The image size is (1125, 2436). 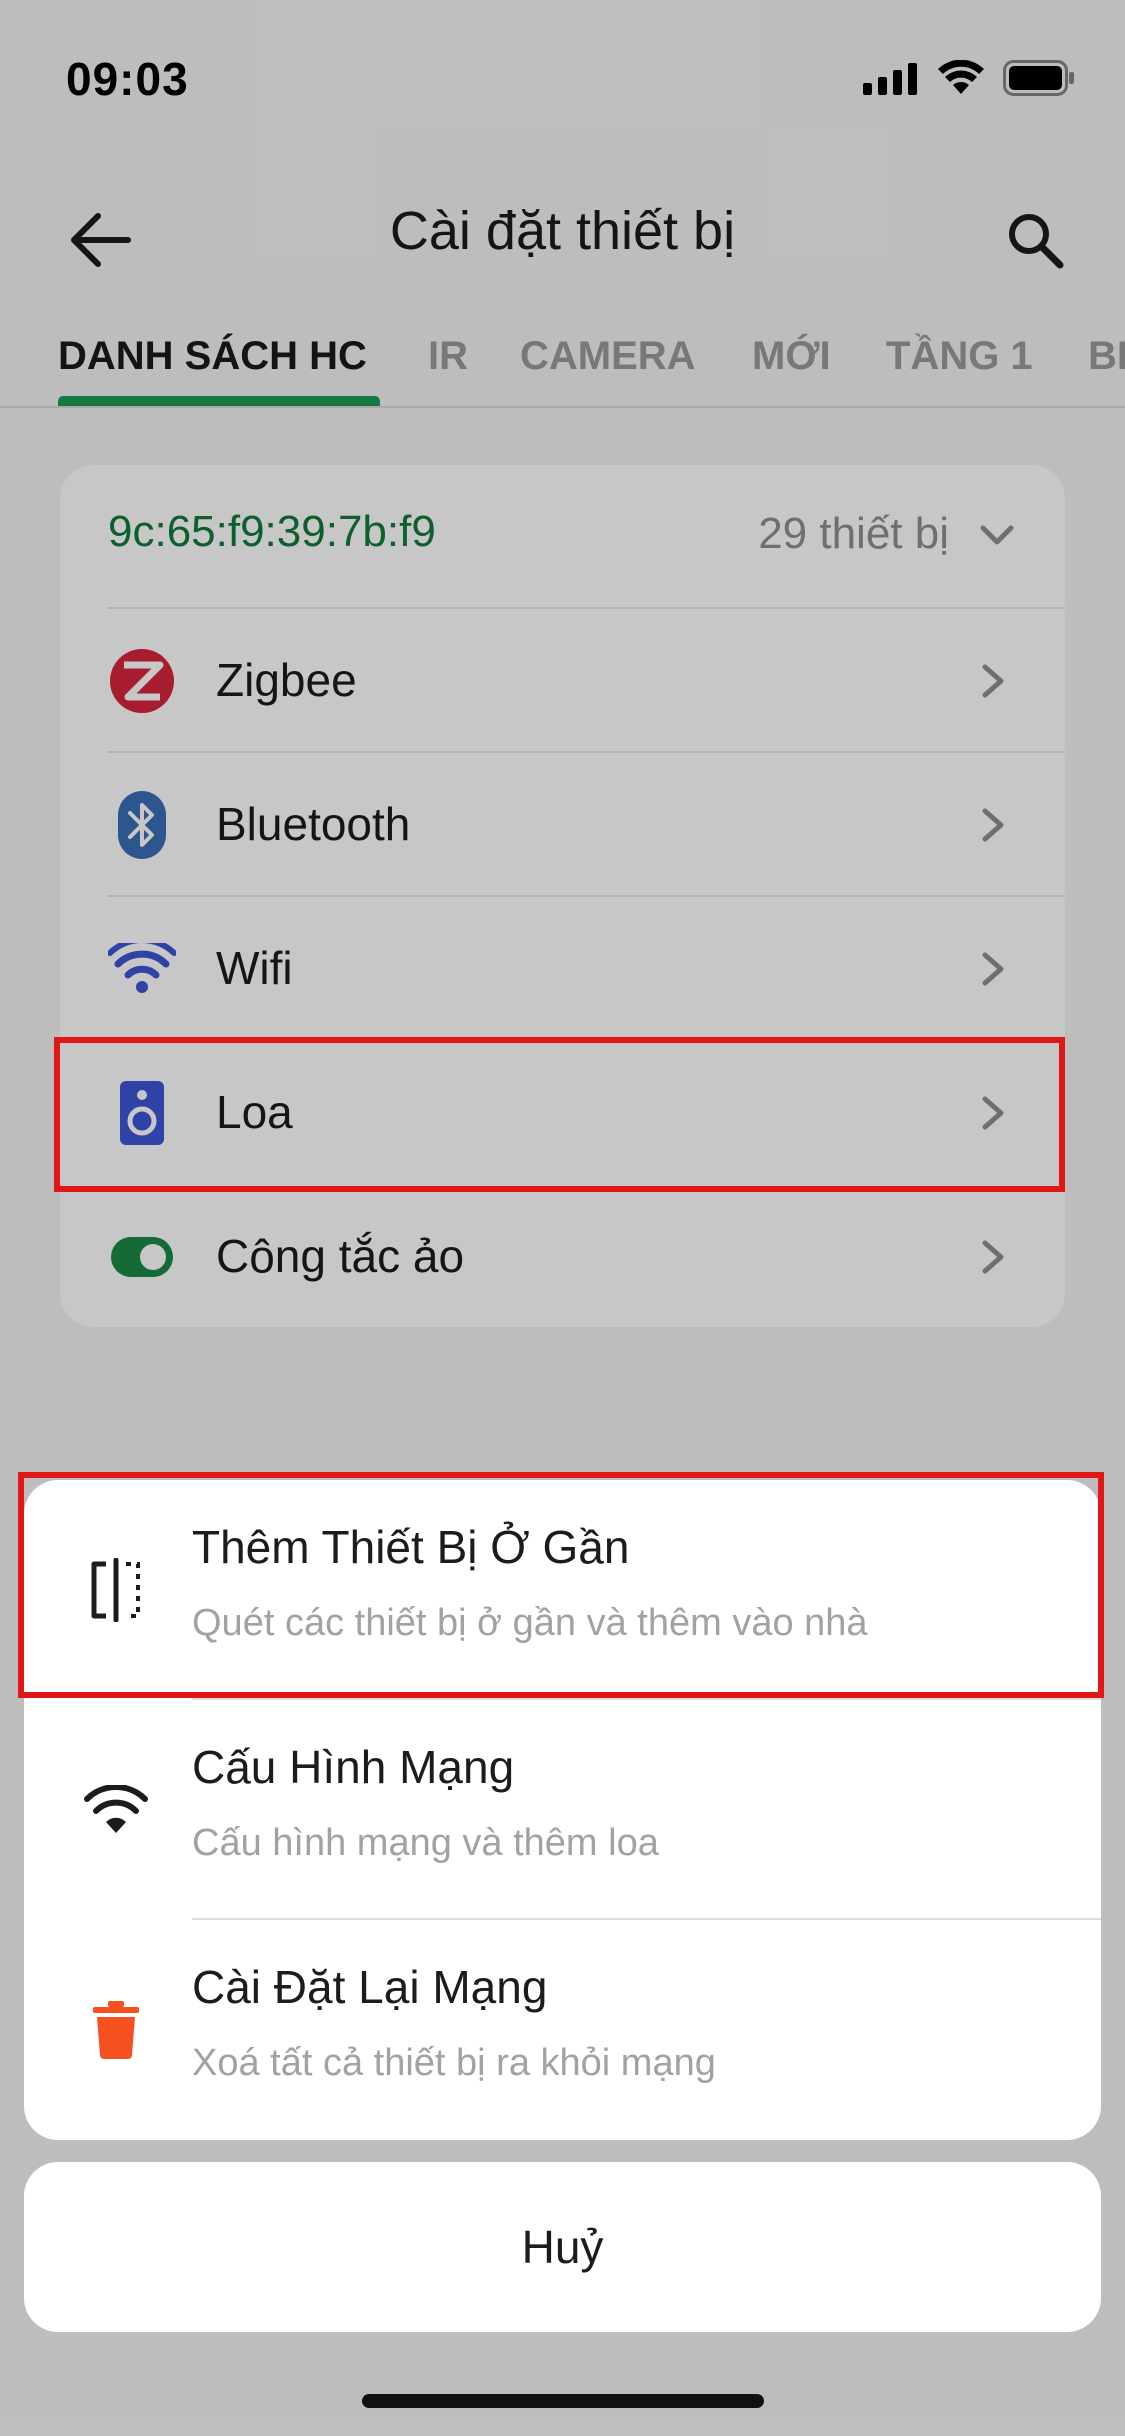 What do you see at coordinates (562, 2247) in the screenshot?
I see `cancel-button: Huỷ` at bounding box center [562, 2247].